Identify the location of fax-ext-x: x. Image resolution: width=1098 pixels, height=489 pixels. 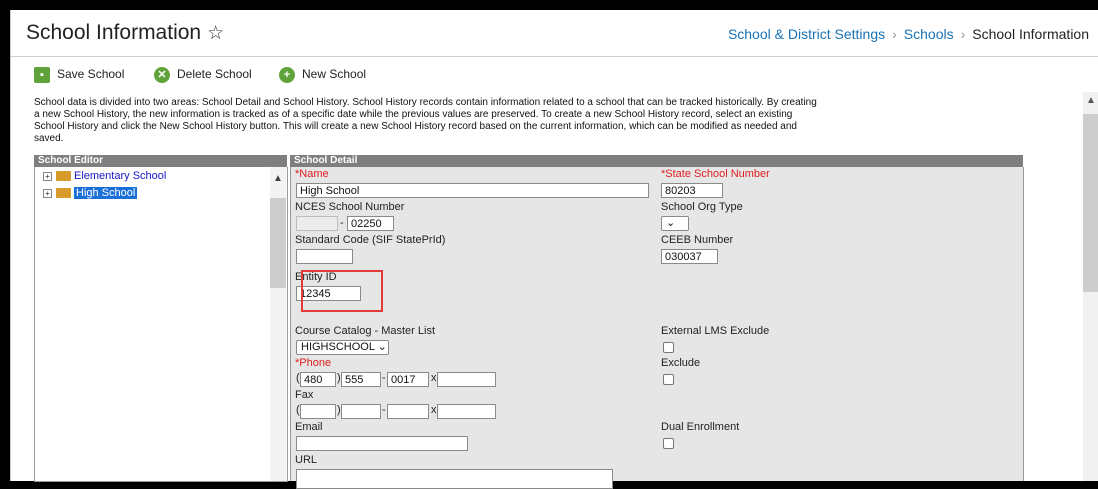
(434, 410).